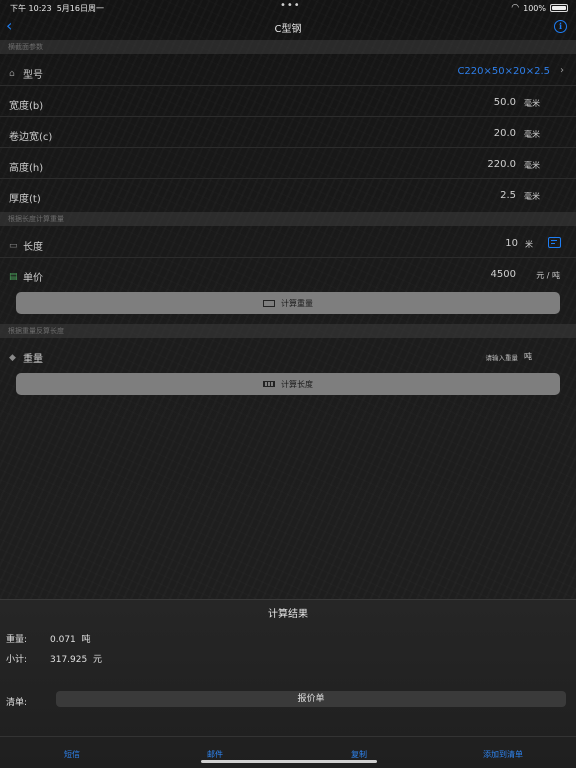 The height and width of the screenshot is (768, 576). What do you see at coordinates (288, 752) in the screenshot?
I see `bottom-toolbar: 短信 邮件 复制 添加到清单` at bounding box center [288, 752].